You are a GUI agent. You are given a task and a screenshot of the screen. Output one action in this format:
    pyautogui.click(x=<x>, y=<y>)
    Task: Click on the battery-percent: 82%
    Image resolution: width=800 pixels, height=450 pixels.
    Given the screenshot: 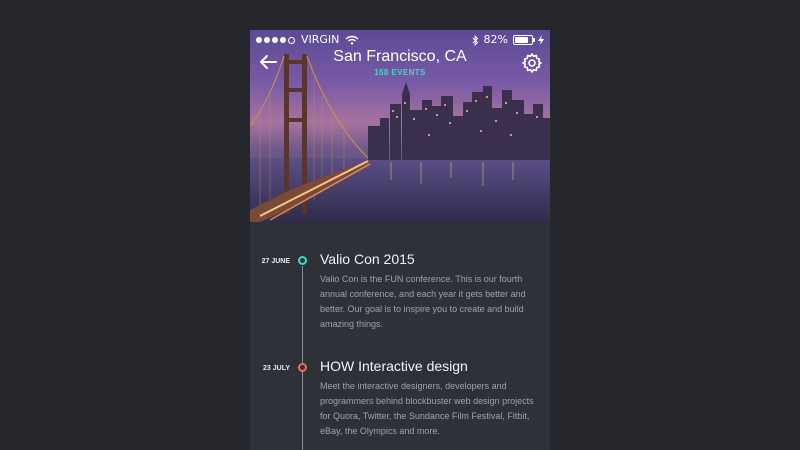 What is the action you would take?
    pyautogui.click(x=495, y=39)
    